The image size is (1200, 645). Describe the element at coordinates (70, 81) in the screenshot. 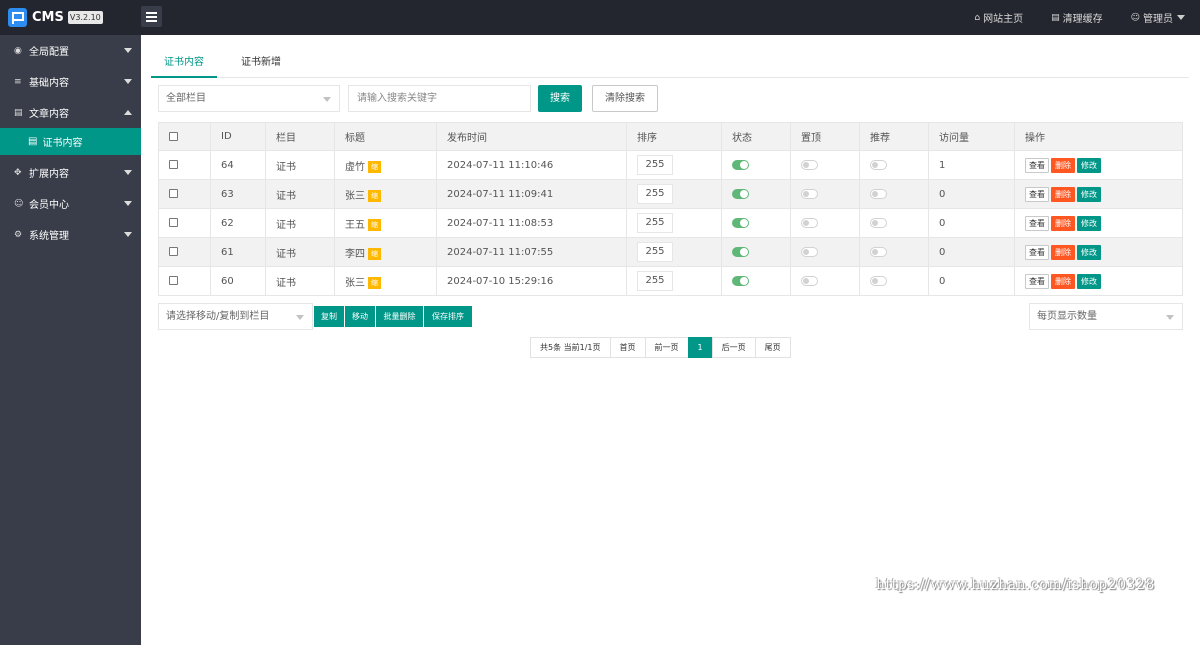

I see `sidebar-item-basic-content: ≡ 基础内容` at that location.